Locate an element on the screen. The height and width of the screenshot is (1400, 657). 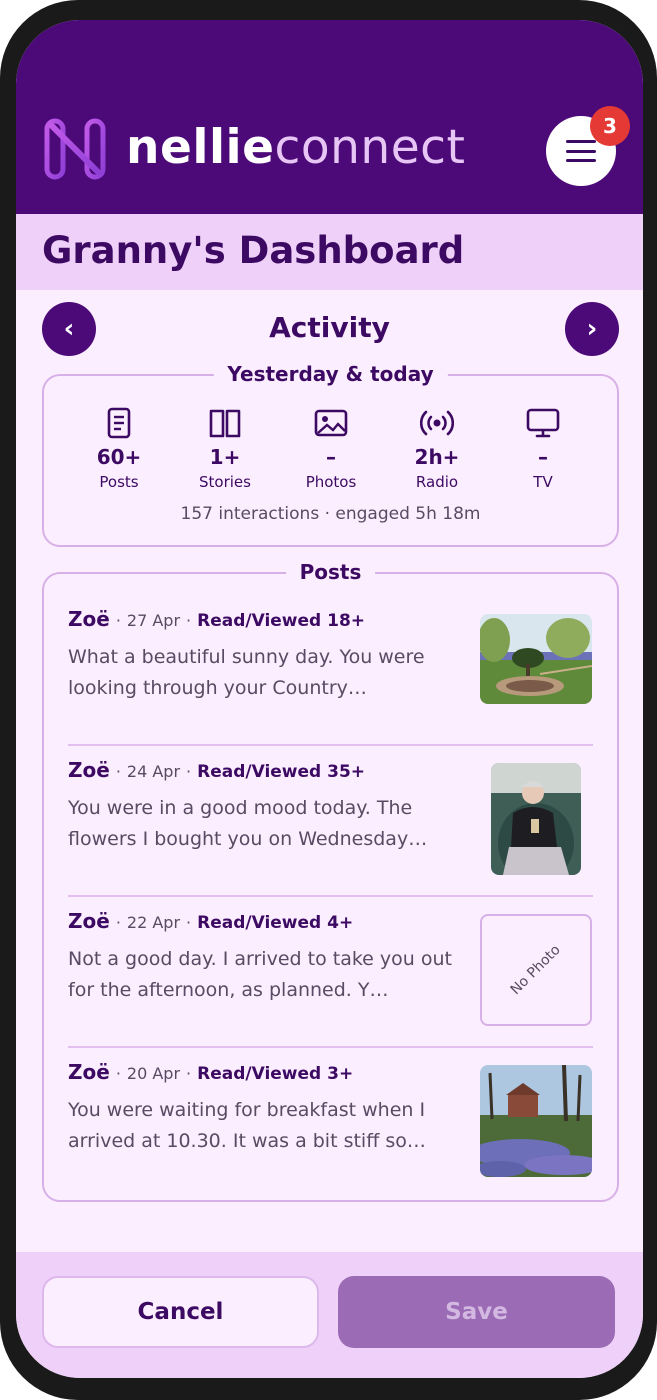
page-title: Granny's Dashboard is located at coordinates (253, 250).